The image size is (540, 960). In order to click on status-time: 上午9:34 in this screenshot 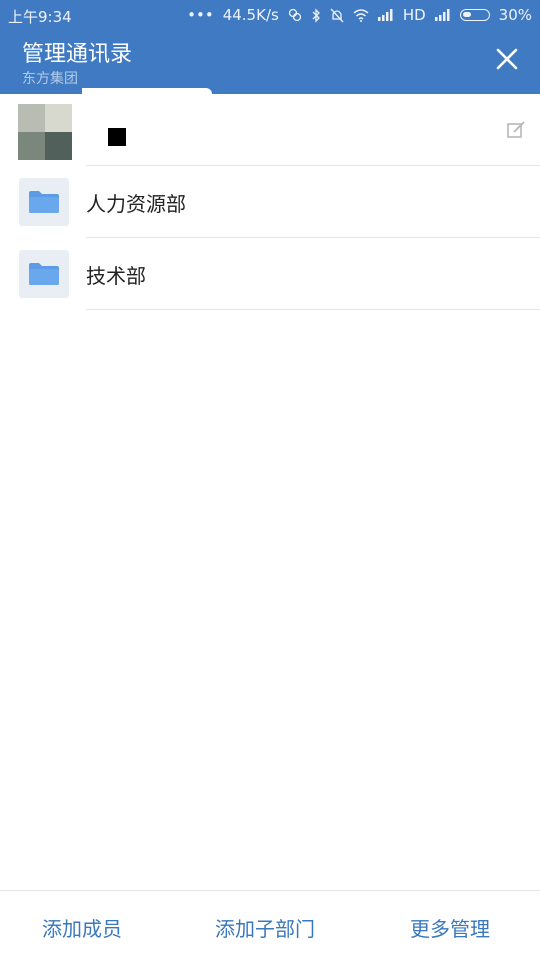, I will do `click(40, 17)`.